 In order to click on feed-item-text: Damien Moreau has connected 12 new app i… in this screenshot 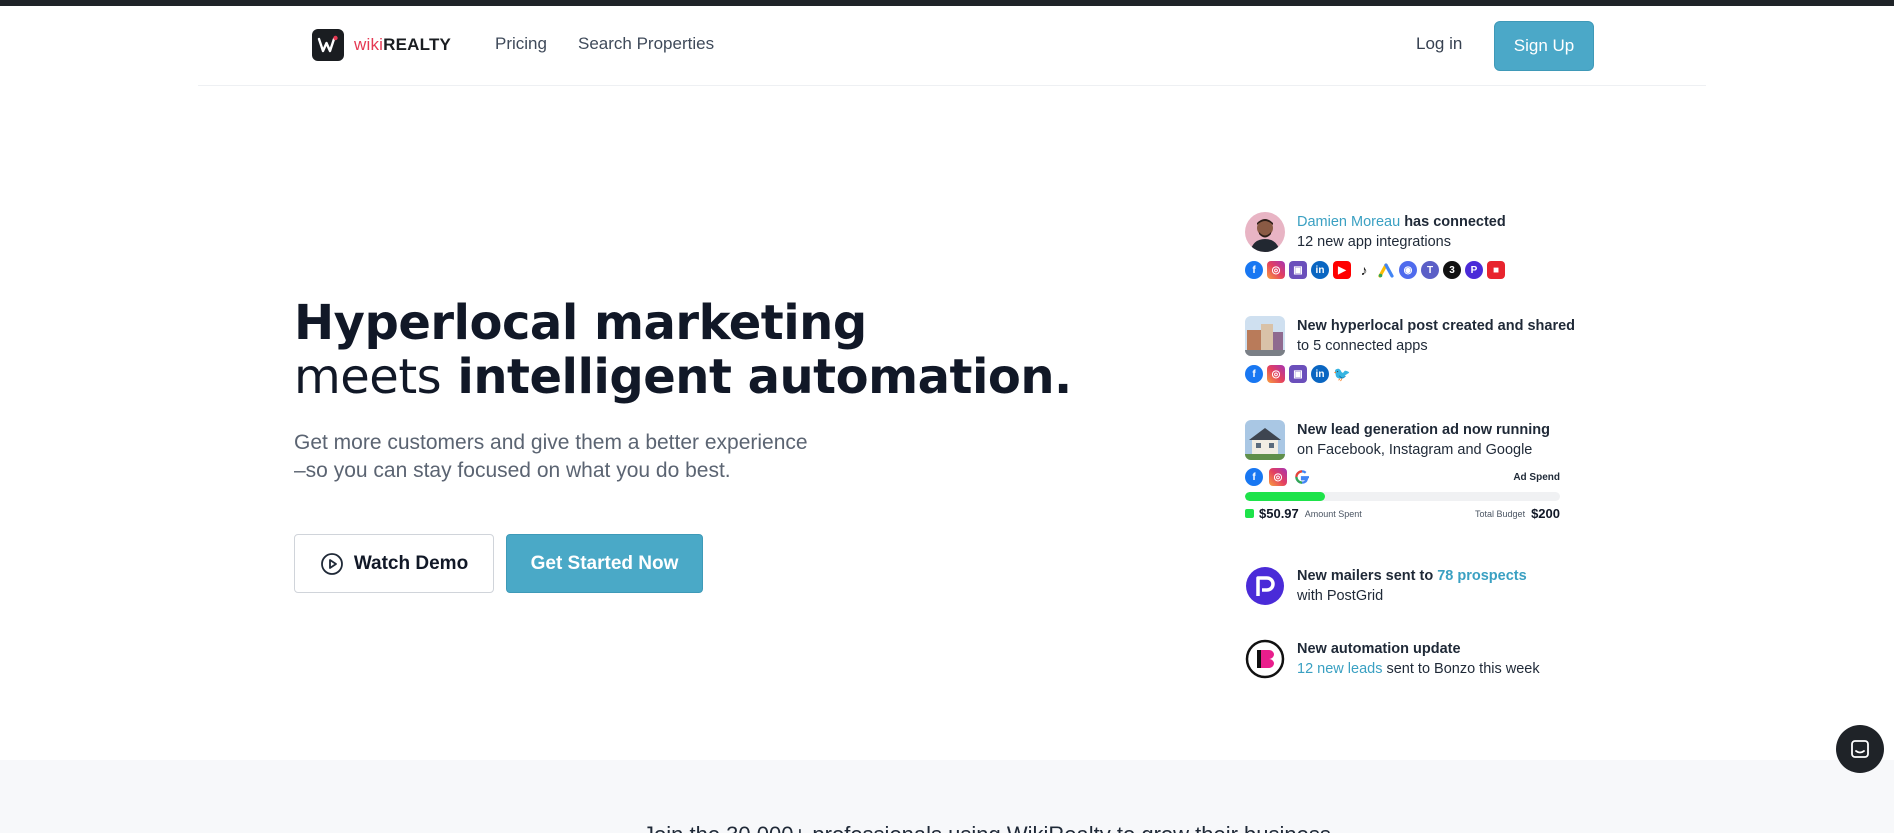, I will do `click(1401, 232)`.